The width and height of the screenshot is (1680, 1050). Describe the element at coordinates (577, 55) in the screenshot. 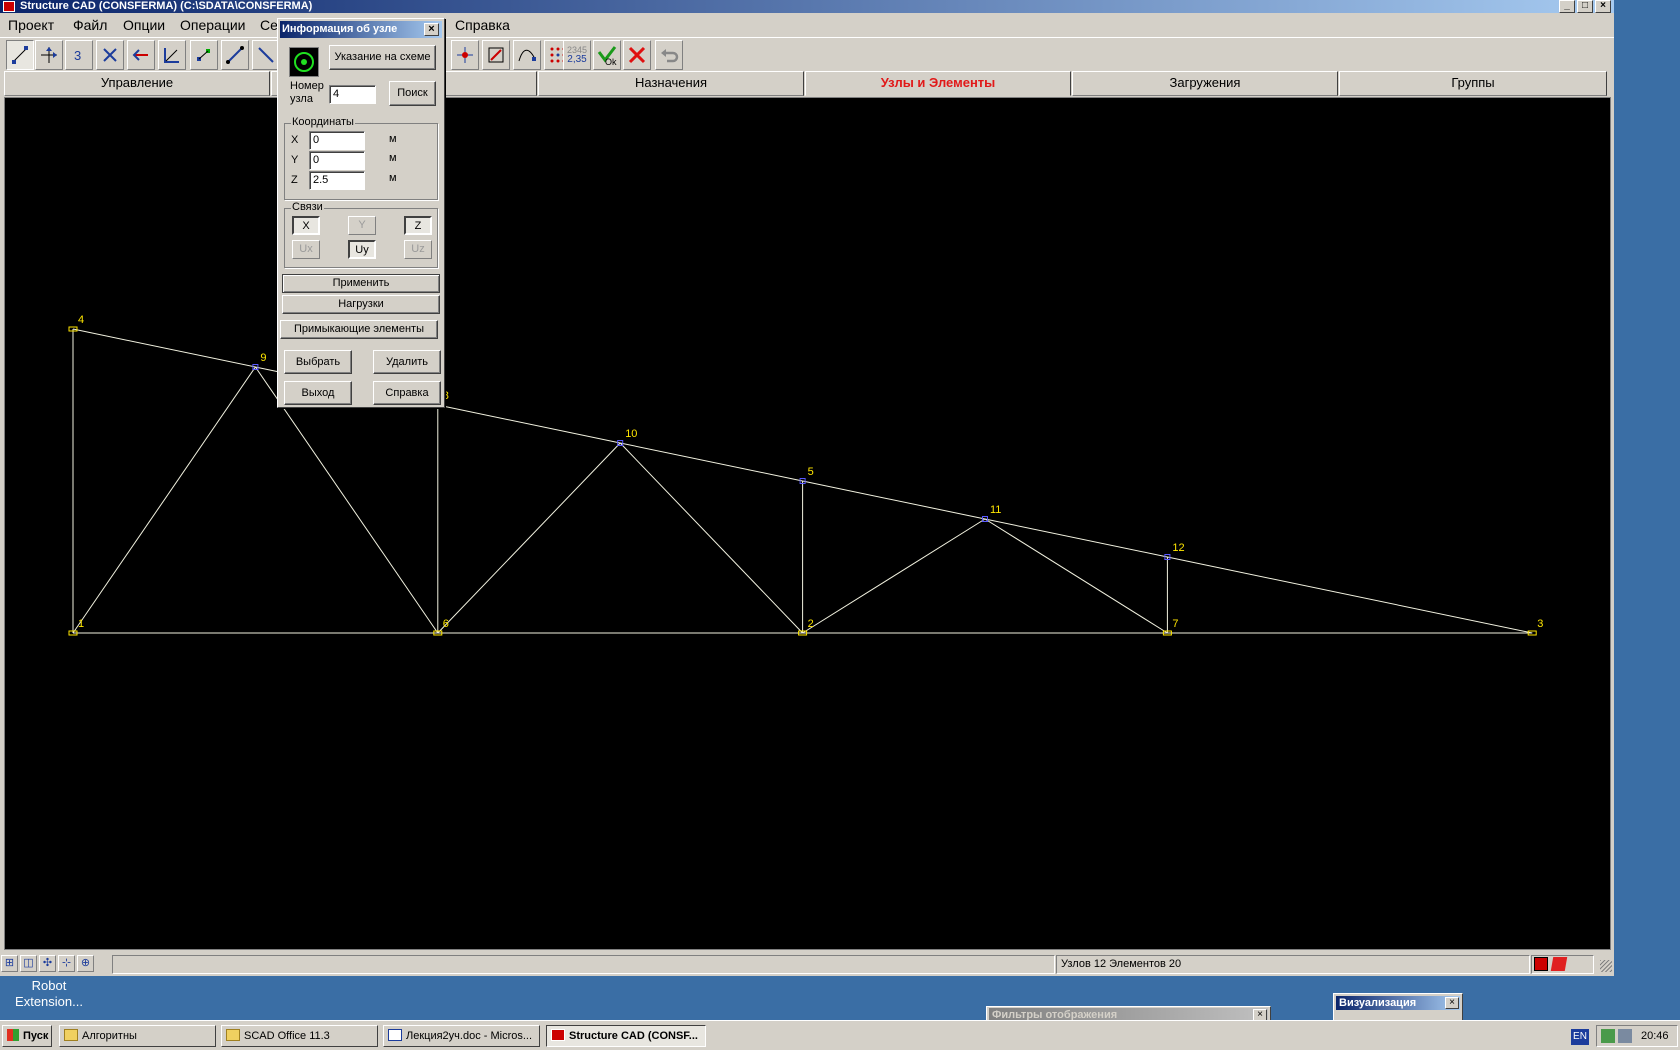

I see `numbering-tool: 2345 2,35` at that location.